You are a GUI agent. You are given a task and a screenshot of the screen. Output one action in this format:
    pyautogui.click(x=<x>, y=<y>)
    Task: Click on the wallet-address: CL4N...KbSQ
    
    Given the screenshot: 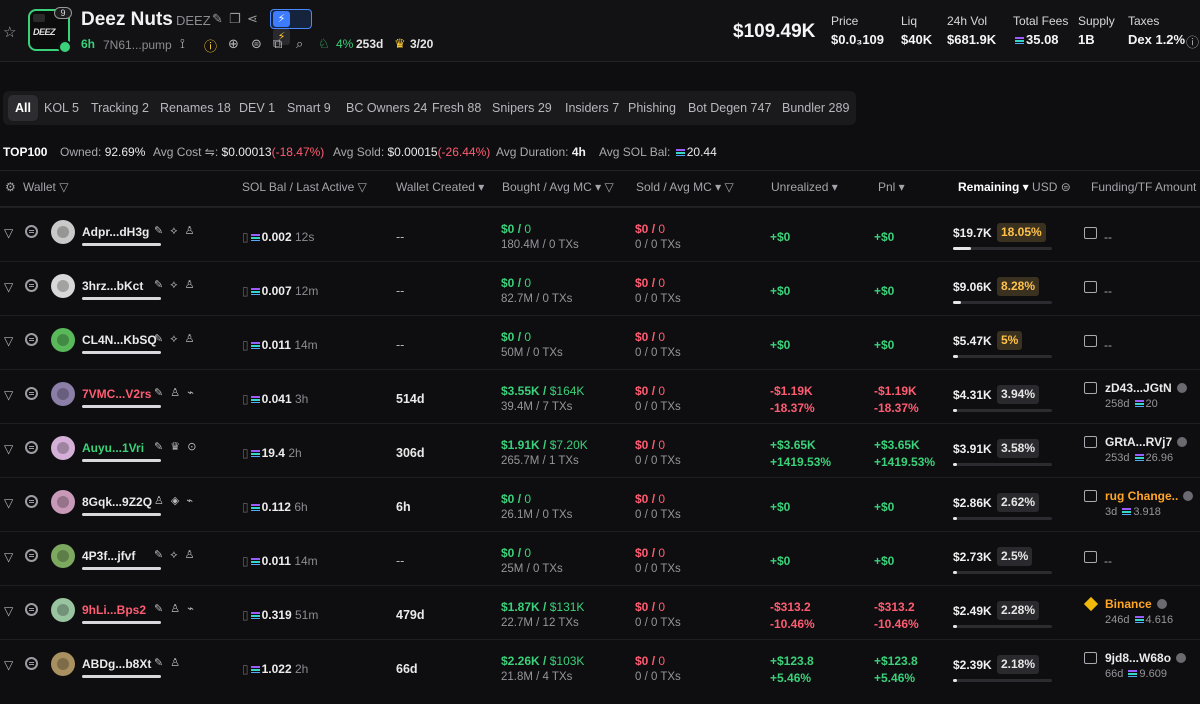 What is the action you would take?
    pyautogui.click(x=119, y=340)
    